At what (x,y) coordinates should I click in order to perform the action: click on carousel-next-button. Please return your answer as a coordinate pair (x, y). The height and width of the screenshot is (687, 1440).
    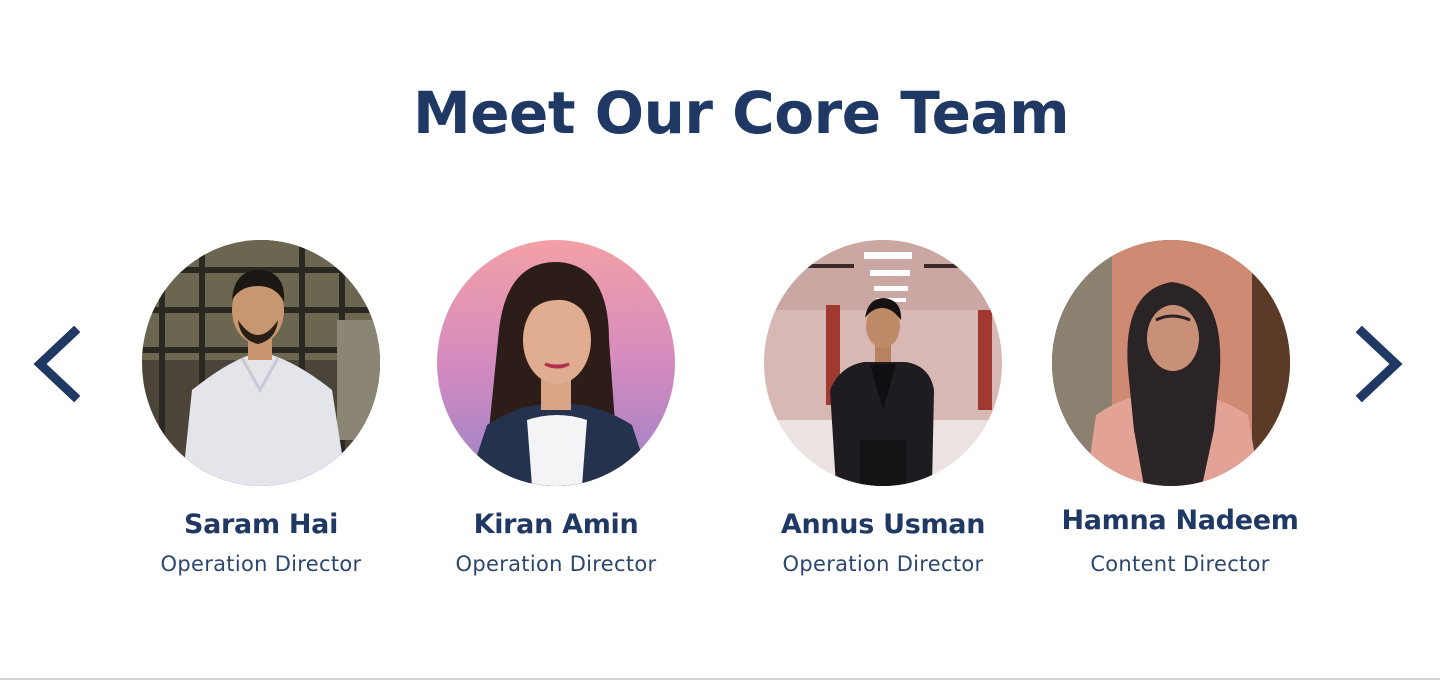
    Looking at the image, I should click on (1379, 366).